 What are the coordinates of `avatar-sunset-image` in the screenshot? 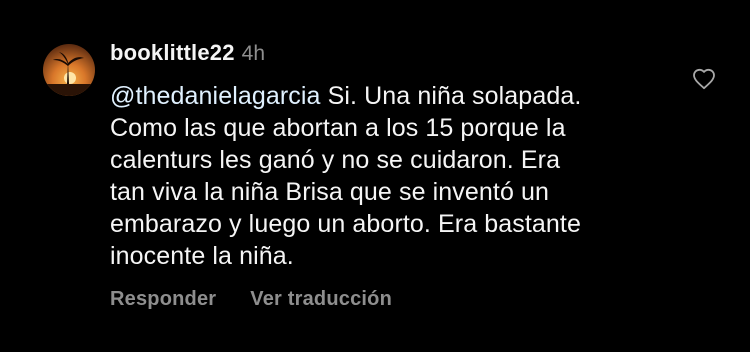 It's located at (69, 70).